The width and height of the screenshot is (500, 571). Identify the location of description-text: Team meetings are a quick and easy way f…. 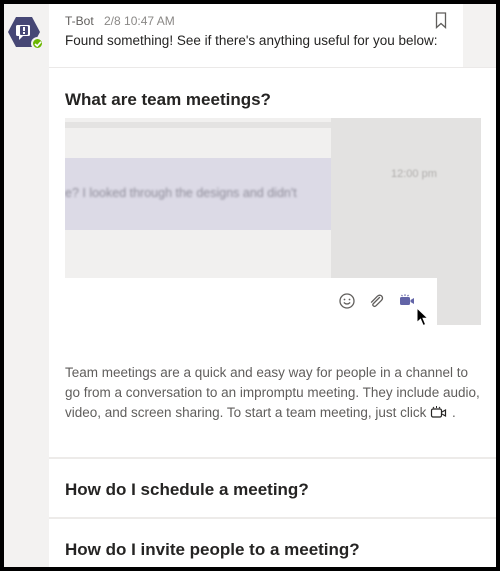
(272, 392).